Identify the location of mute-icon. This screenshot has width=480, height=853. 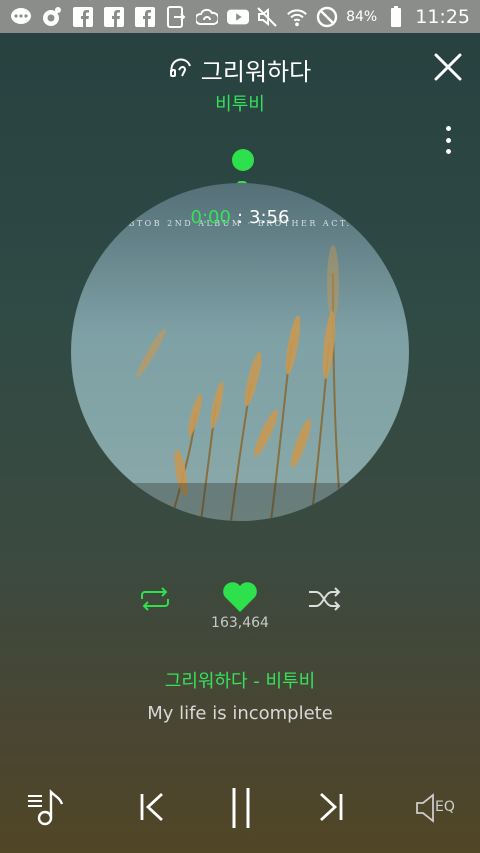
(267, 17).